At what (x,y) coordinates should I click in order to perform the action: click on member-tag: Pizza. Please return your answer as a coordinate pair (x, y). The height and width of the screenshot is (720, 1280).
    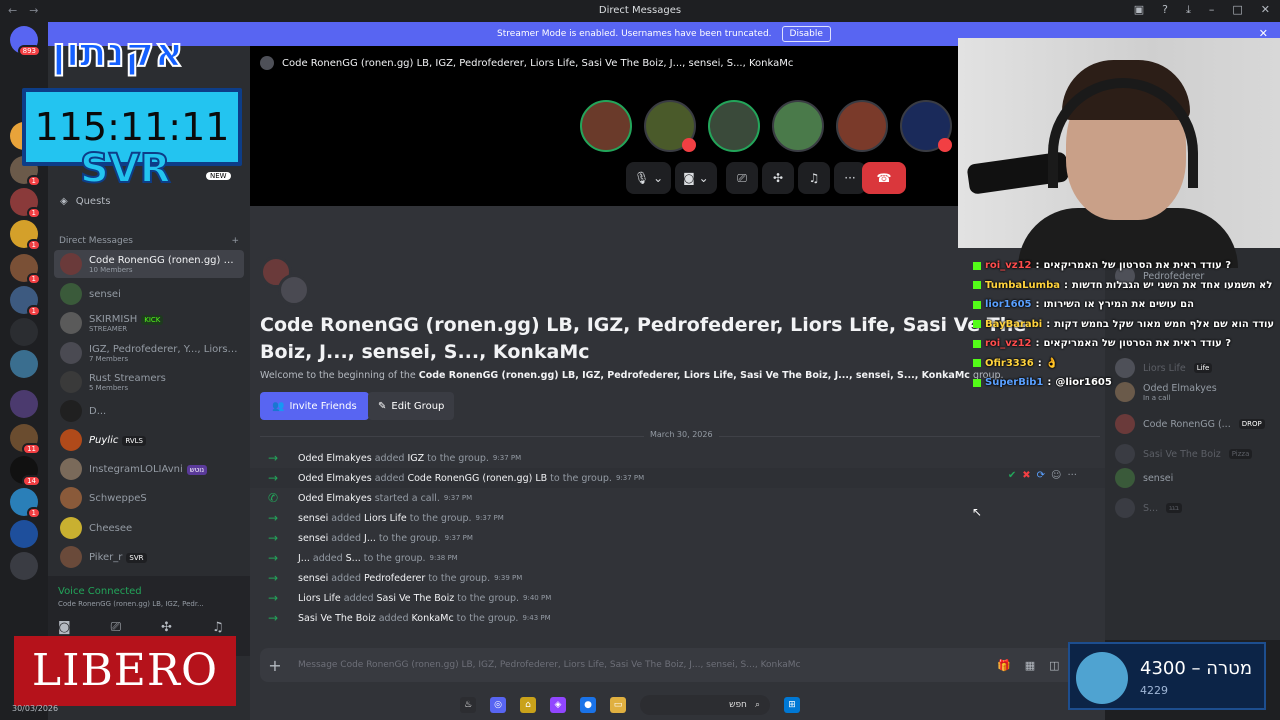
    Looking at the image, I should click on (1240, 454).